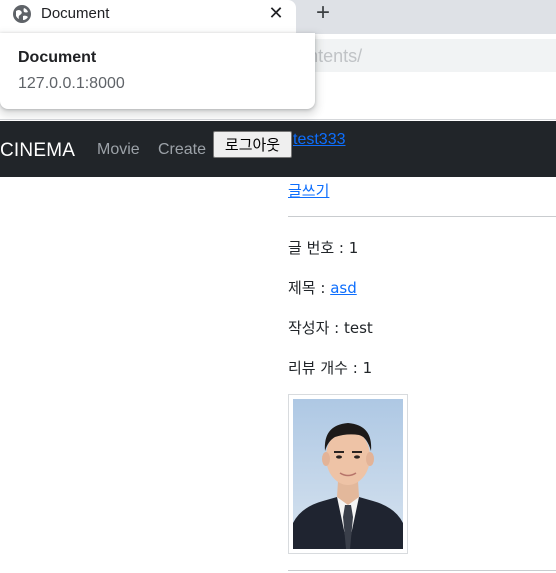 Image resolution: width=556 pixels, height=573 pixels. I want to click on hover-card-origin: 127.0.0.1:8000, so click(71, 83).